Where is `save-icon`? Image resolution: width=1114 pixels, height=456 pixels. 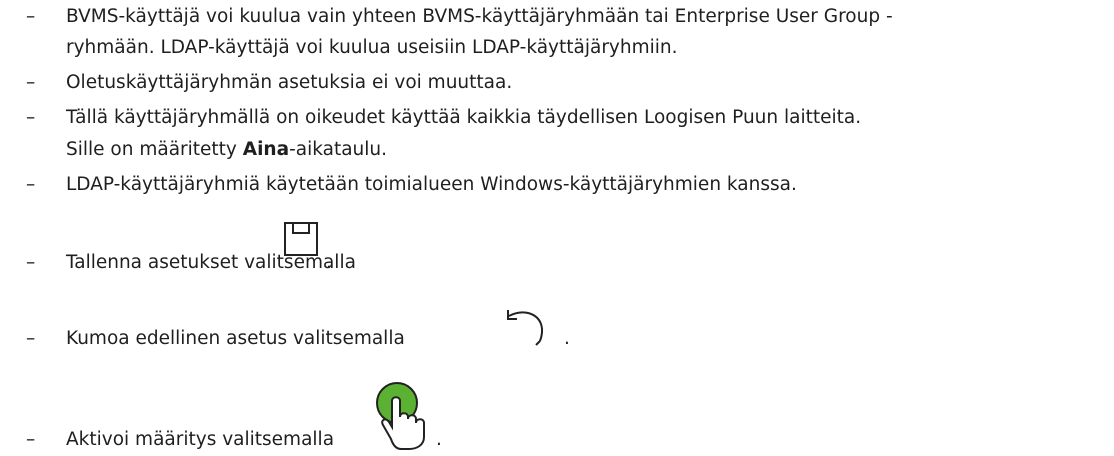
save-icon is located at coordinates (301, 239).